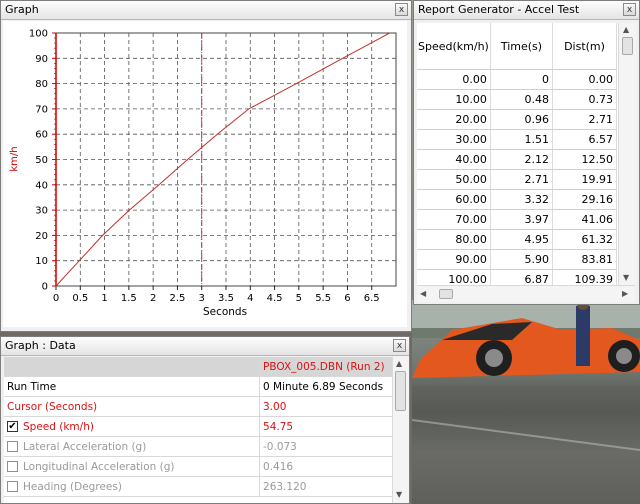 Image resolution: width=640 pixels, height=504 pixels. Describe the element at coordinates (45, 287) in the screenshot. I see `y-tick-label: 0` at that location.